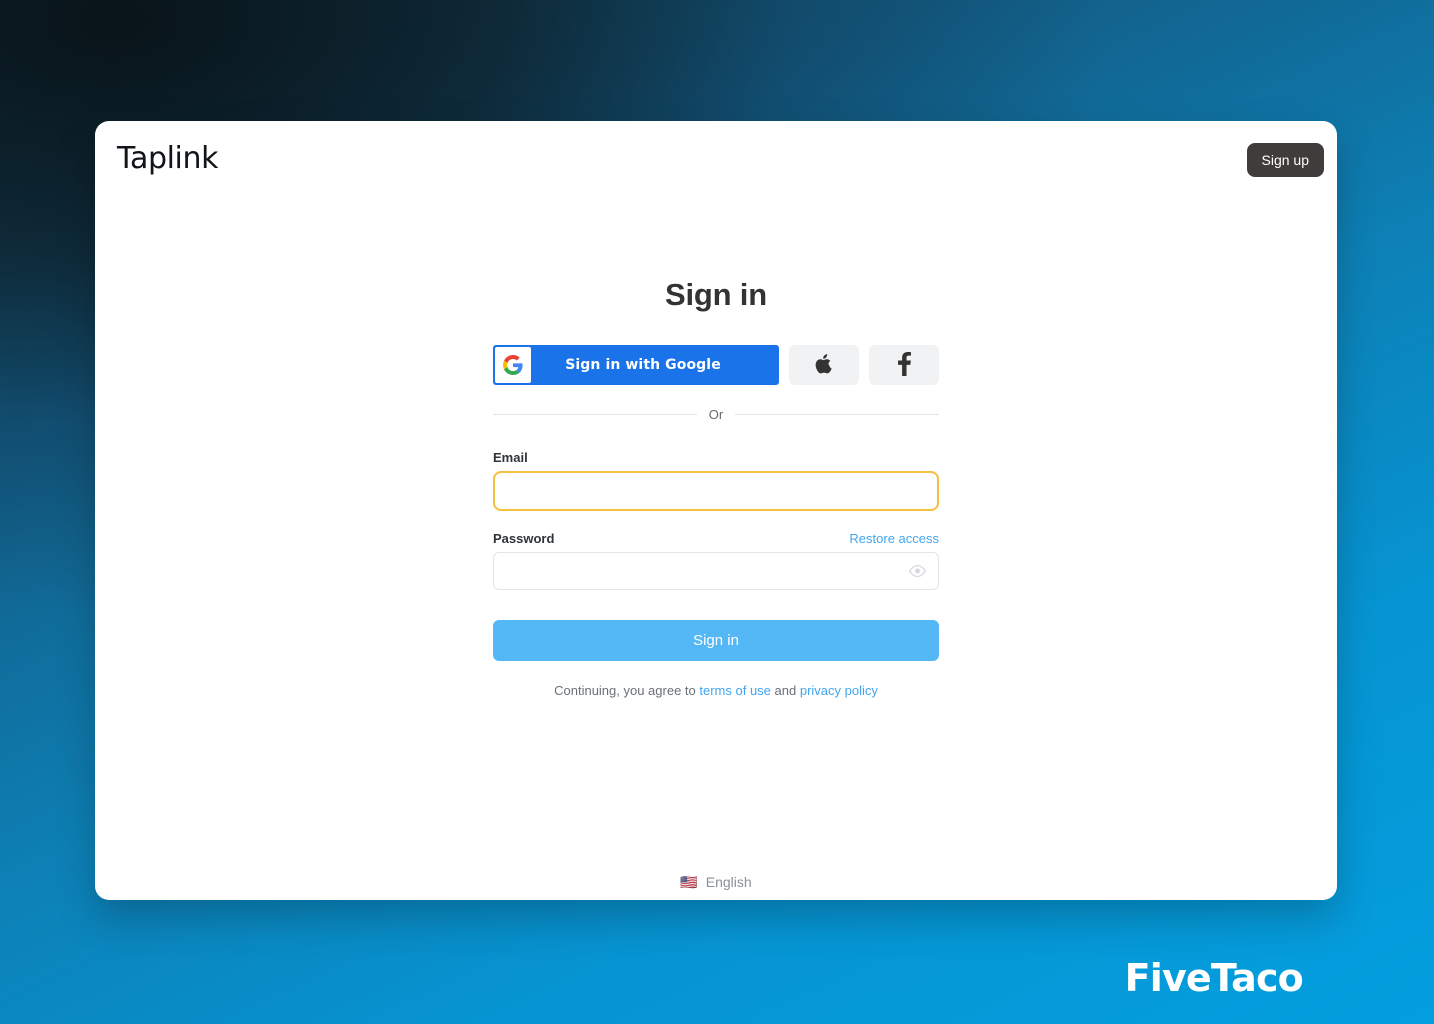  Describe the element at coordinates (837, 414) in the screenshot. I see `divider-line-right` at that location.